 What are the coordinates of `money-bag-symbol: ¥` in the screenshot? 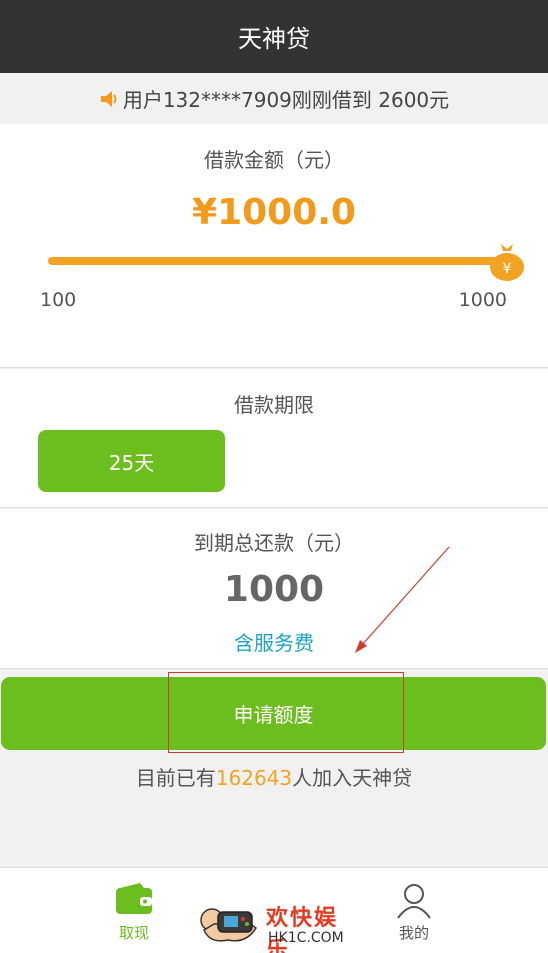 It's located at (507, 269).